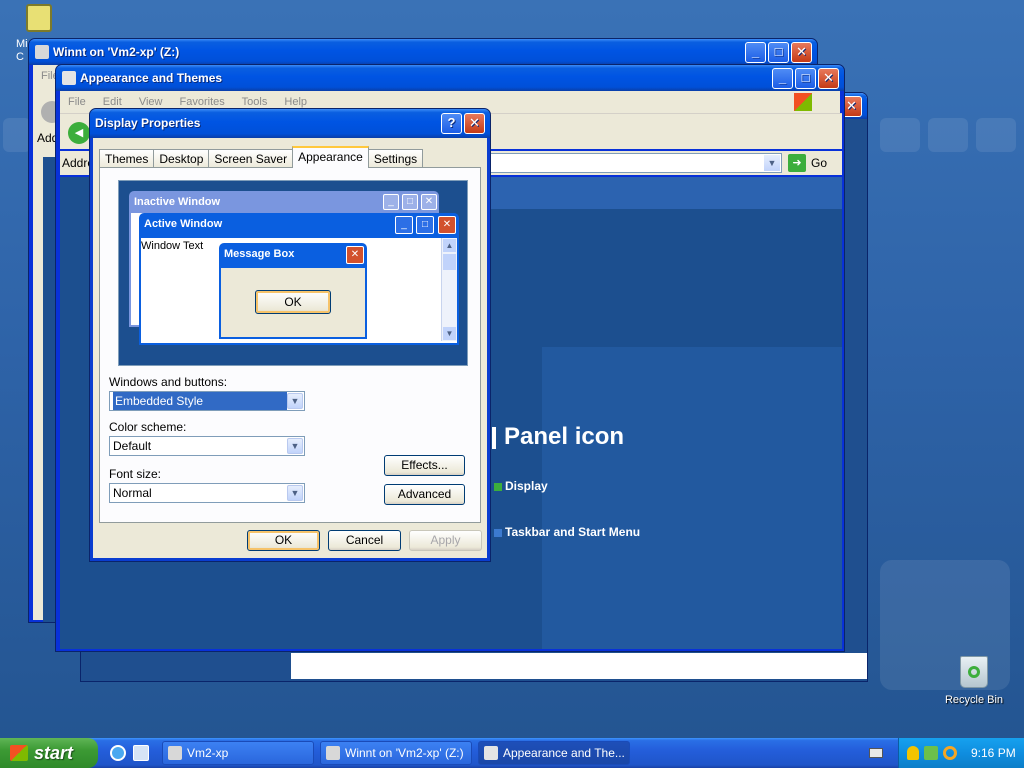  I want to click on preview-inactive-title: Inactive Window, so click(177, 202).